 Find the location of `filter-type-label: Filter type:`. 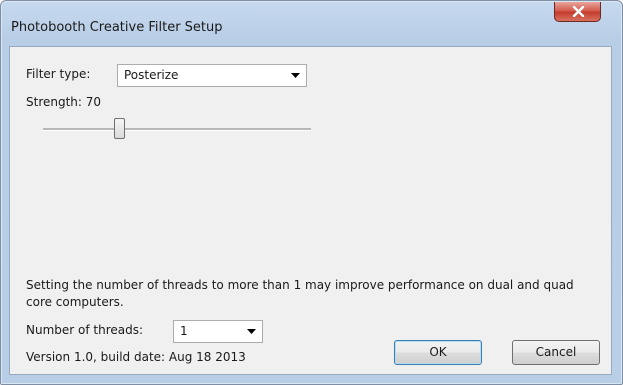

filter-type-label: Filter type: is located at coordinates (58, 74).